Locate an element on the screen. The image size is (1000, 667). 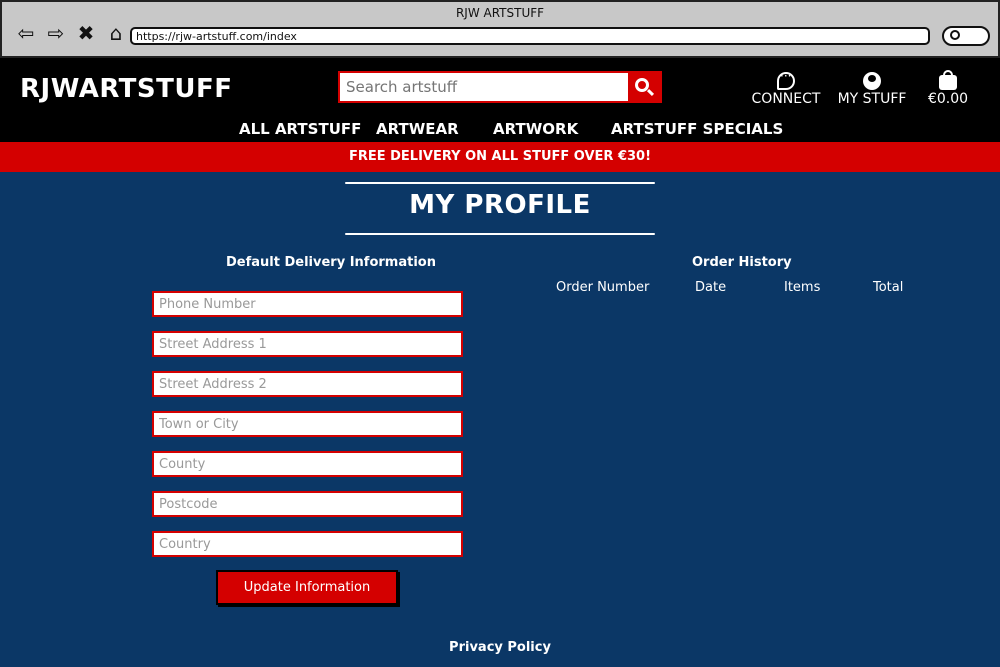
window-title: RJW ARTSTUFF is located at coordinates (500, 13).